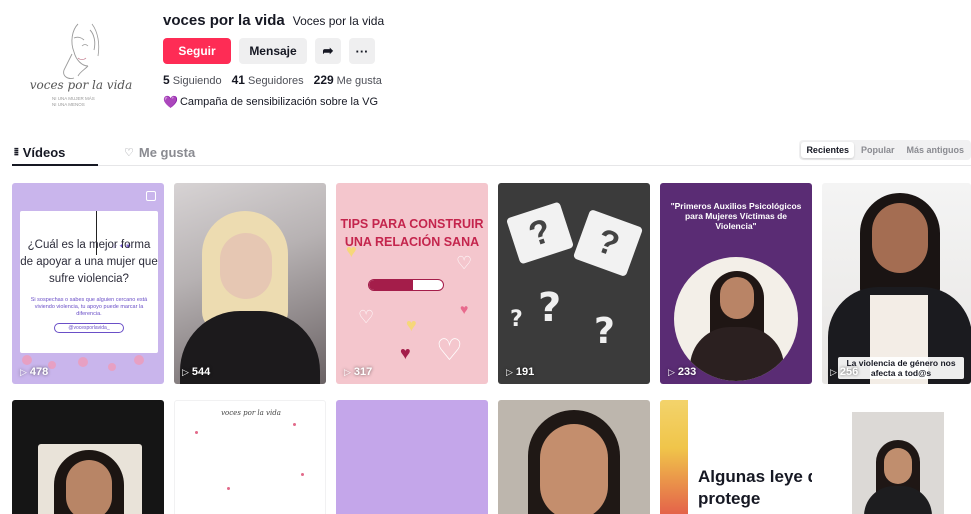 This screenshot has width=971, height=514. I want to click on following-count: 5, so click(166, 80).